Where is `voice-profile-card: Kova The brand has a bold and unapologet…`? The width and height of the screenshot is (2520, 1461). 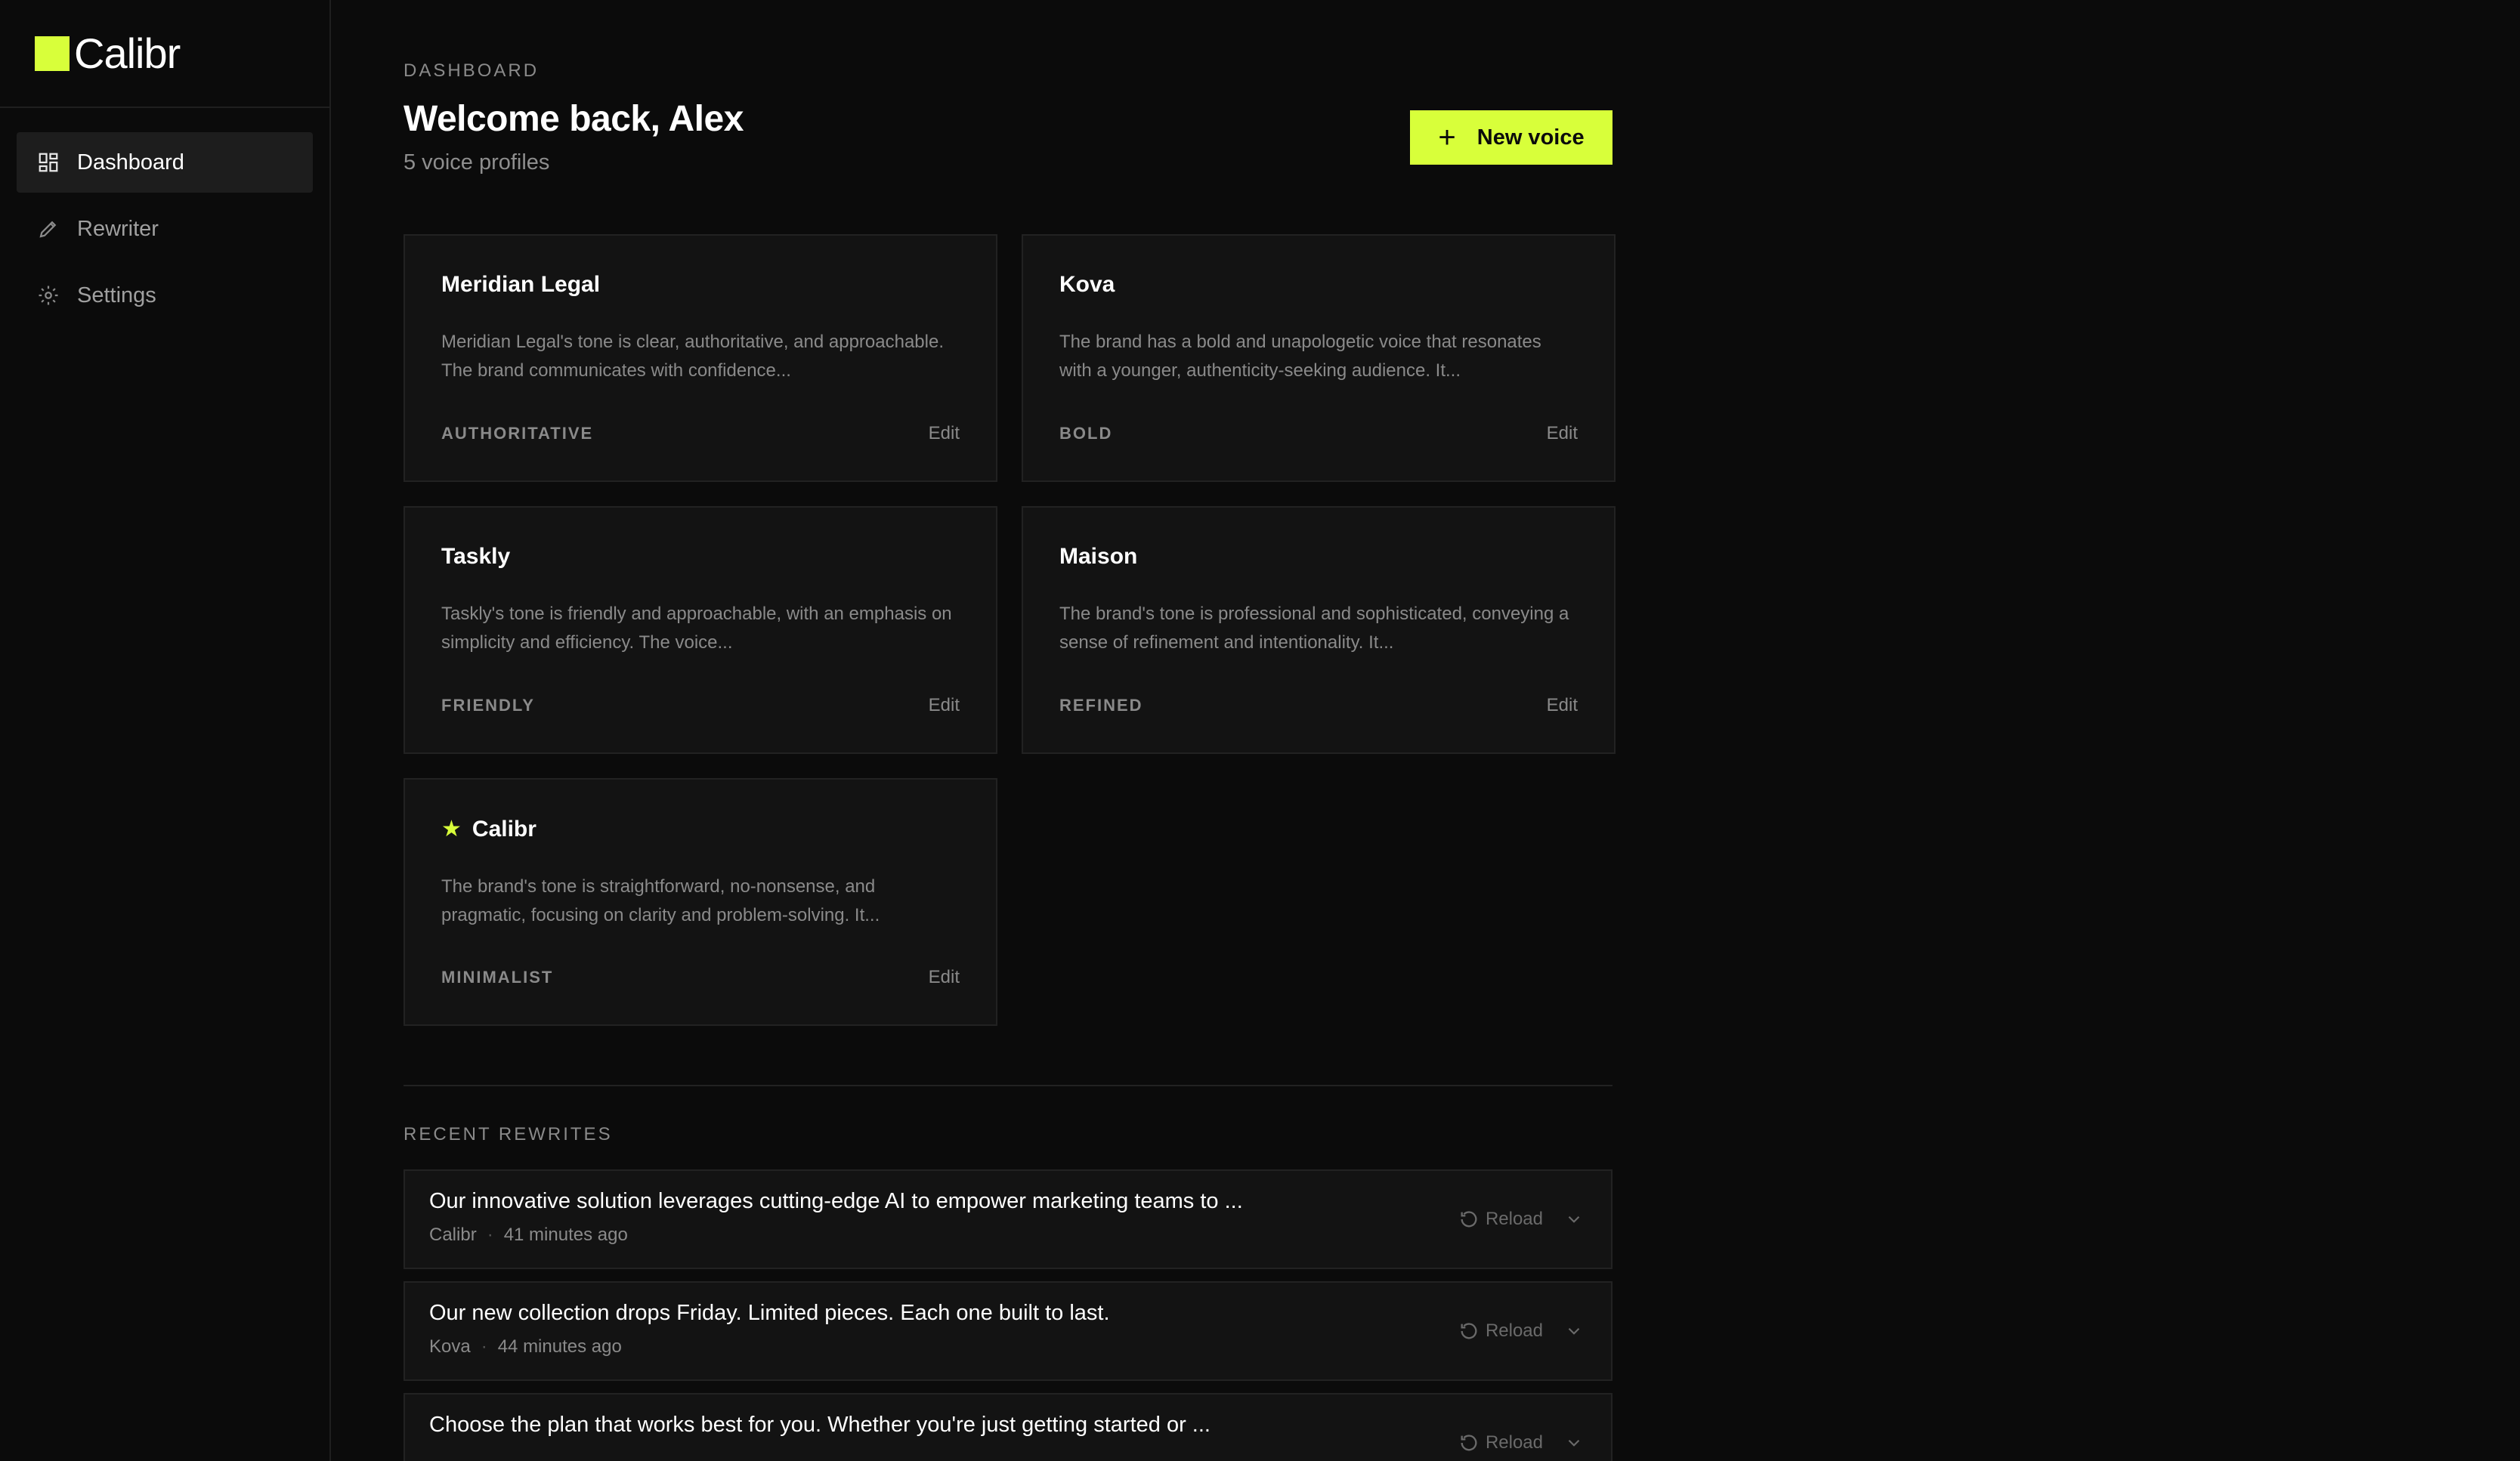
voice-profile-card: Kova The brand has a bold and unapologet… is located at coordinates (1319, 358).